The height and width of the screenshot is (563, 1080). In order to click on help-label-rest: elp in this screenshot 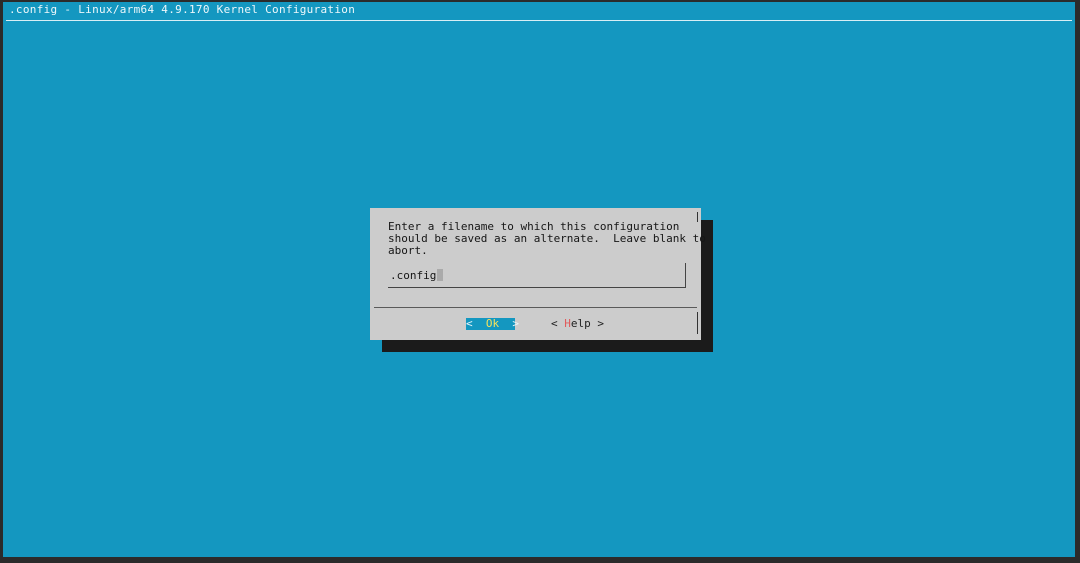, I will do `click(580, 323)`.